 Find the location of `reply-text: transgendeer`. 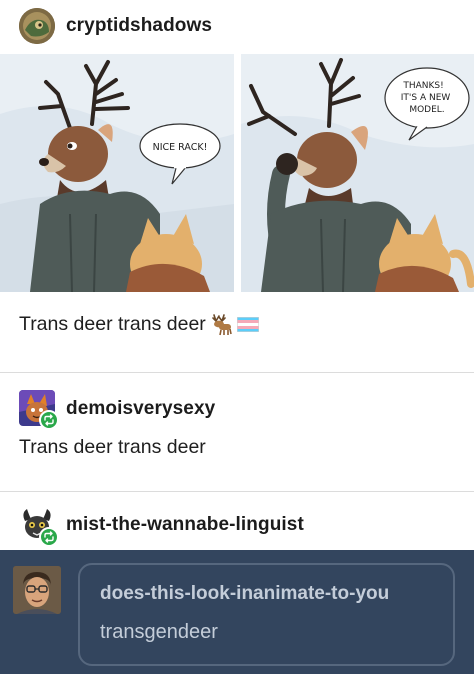

reply-text: transgendeer is located at coordinates (159, 632).